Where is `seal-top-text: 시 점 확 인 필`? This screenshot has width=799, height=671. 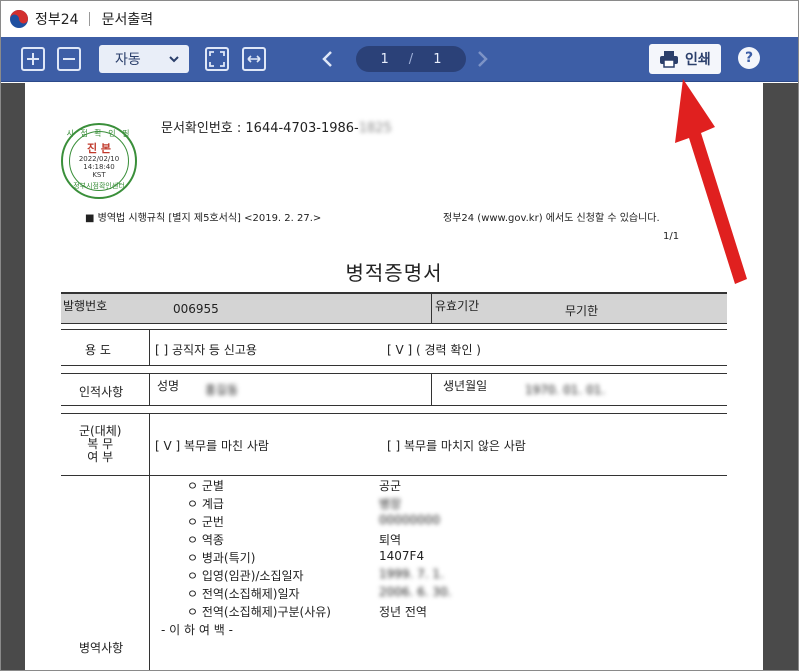
seal-top-text: 시 점 확 인 필 is located at coordinates (99, 133).